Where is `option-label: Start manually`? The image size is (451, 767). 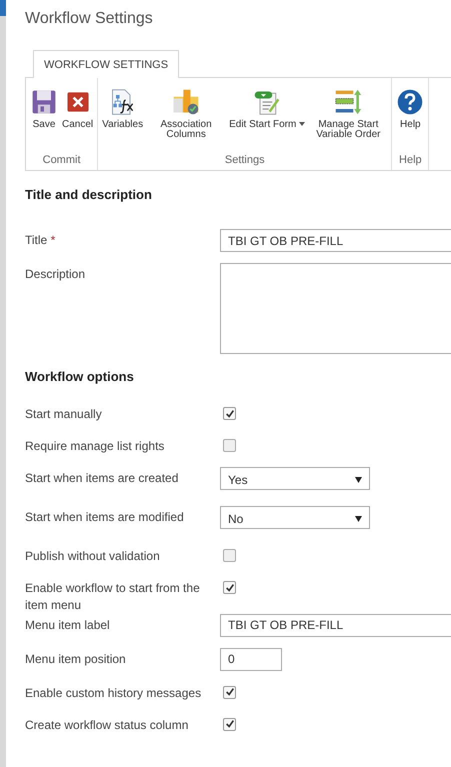
option-label: Start manually is located at coordinates (64, 414).